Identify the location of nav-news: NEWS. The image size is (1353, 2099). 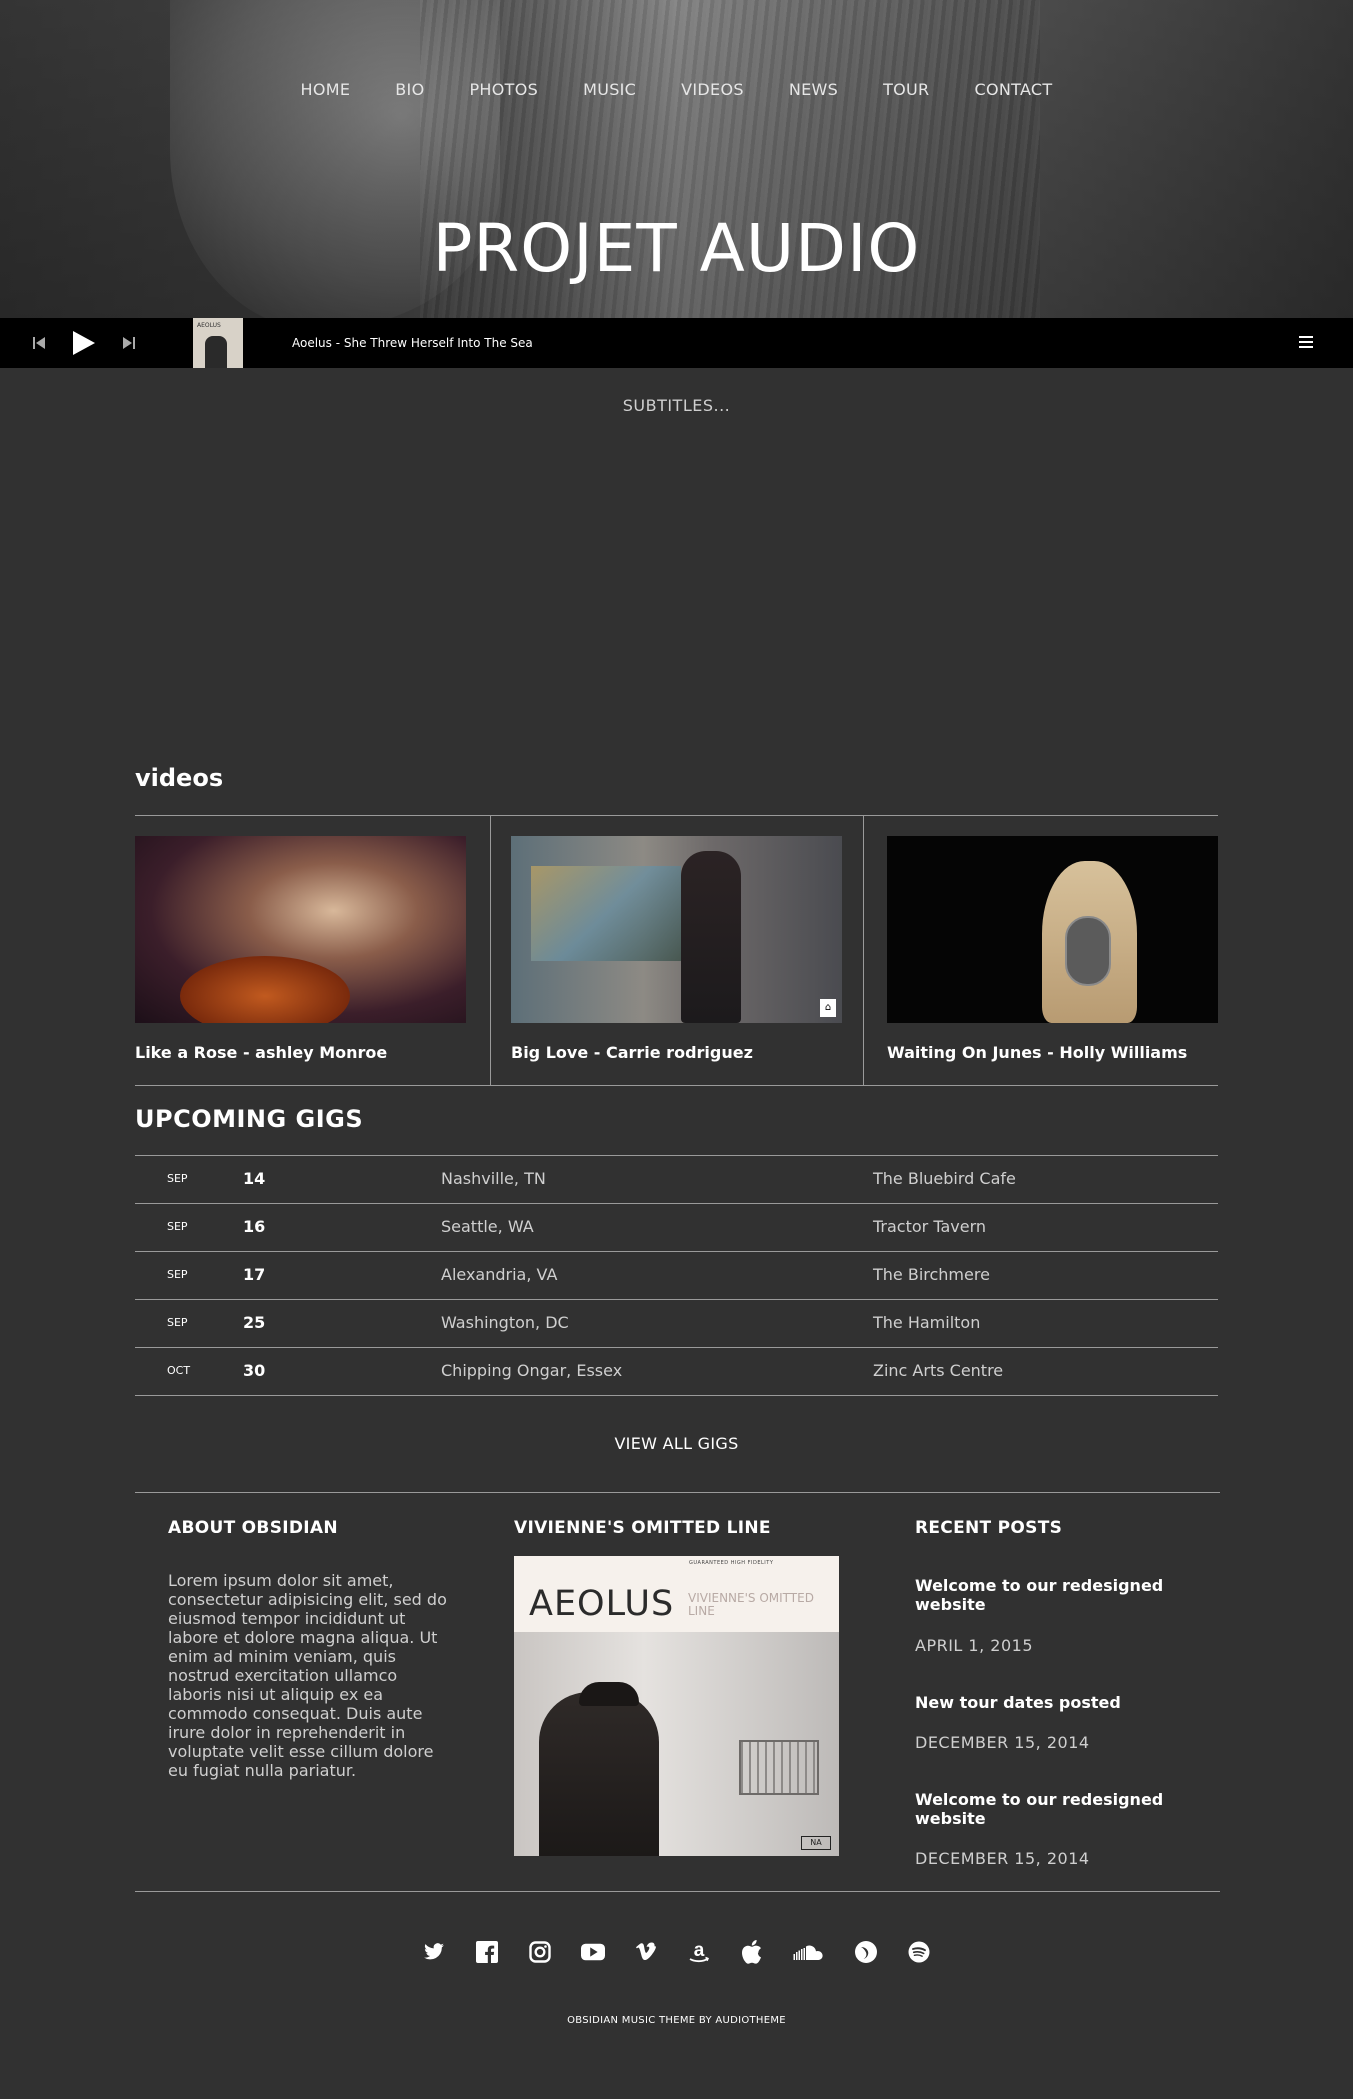
(813, 89).